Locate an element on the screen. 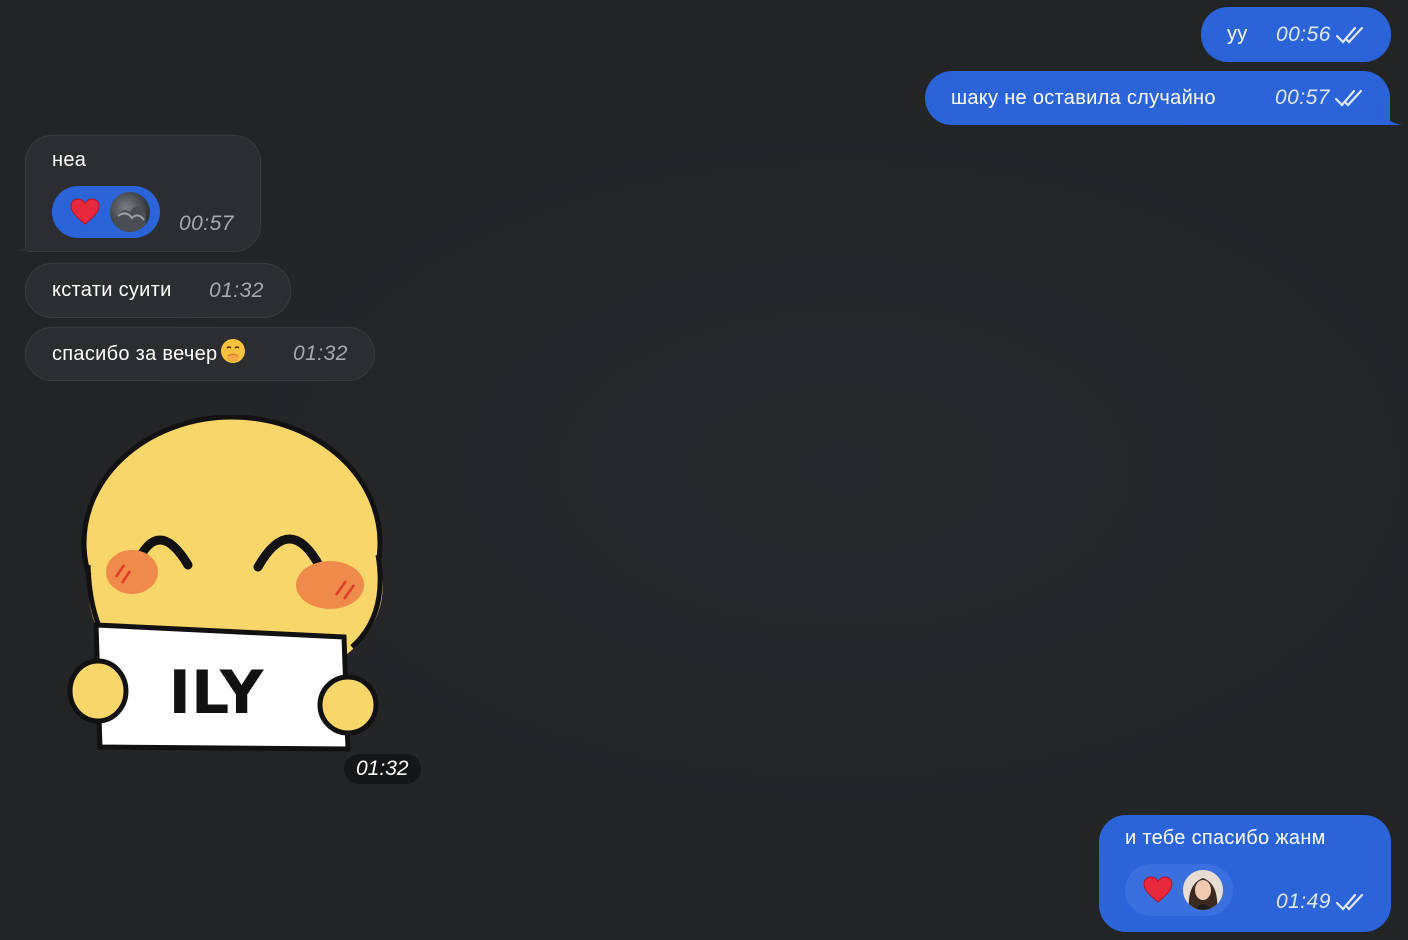 Image resolution: width=1408 pixels, height=940 pixels. message-bubble-outgoing: шаку не оставила случайно 00:57 is located at coordinates (1163, 98).